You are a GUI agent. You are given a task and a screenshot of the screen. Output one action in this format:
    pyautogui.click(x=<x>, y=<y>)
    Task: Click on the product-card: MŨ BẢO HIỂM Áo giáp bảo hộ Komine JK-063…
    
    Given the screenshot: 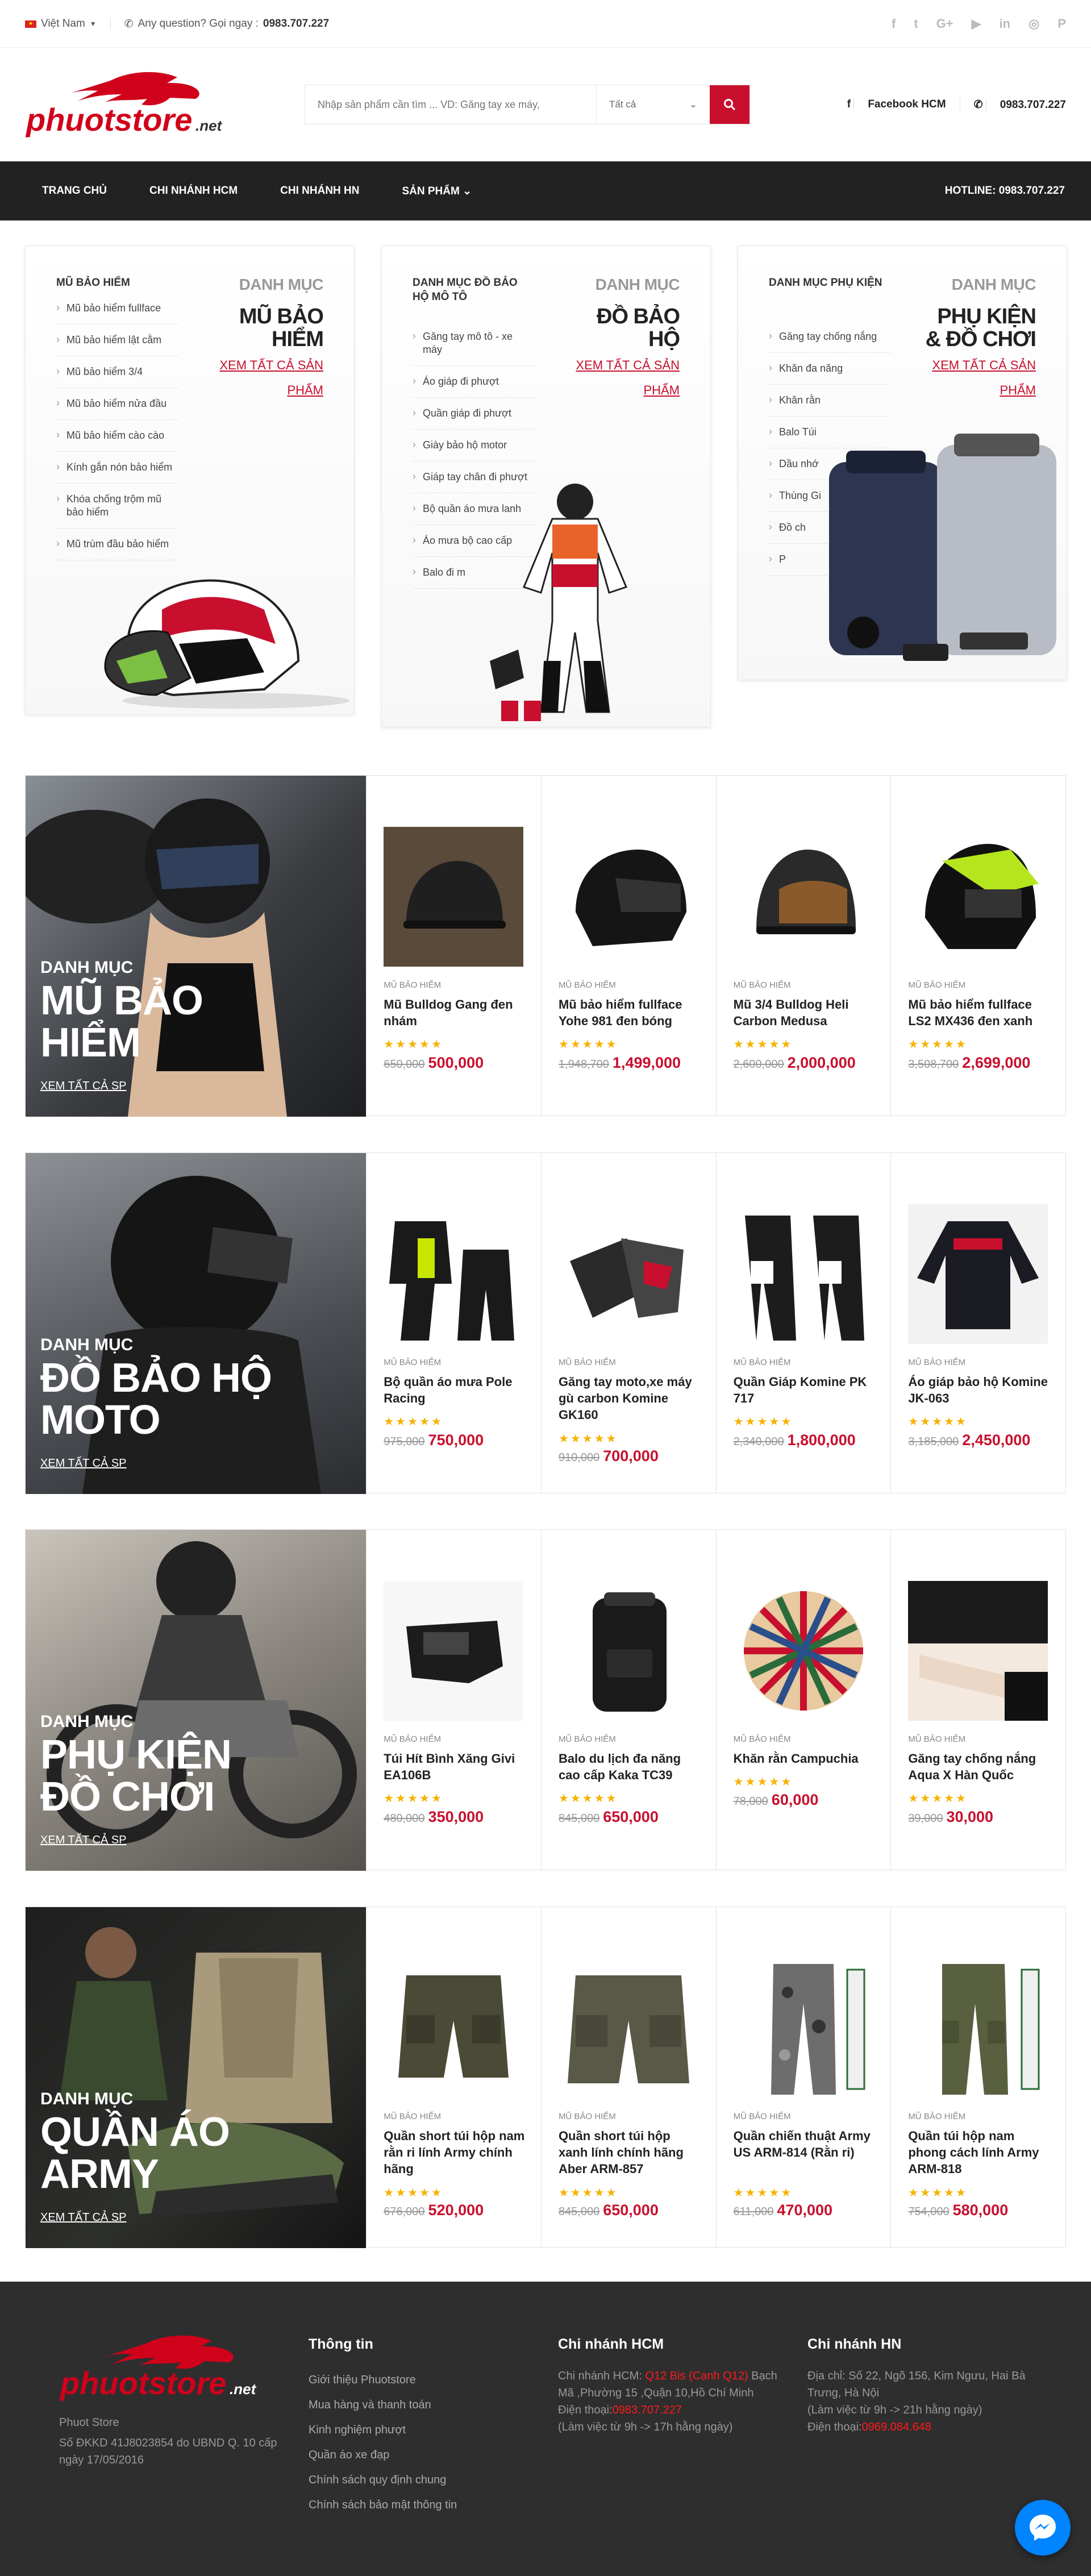 What is the action you would take?
    pyautogui.click(x=977, y=1323)
    